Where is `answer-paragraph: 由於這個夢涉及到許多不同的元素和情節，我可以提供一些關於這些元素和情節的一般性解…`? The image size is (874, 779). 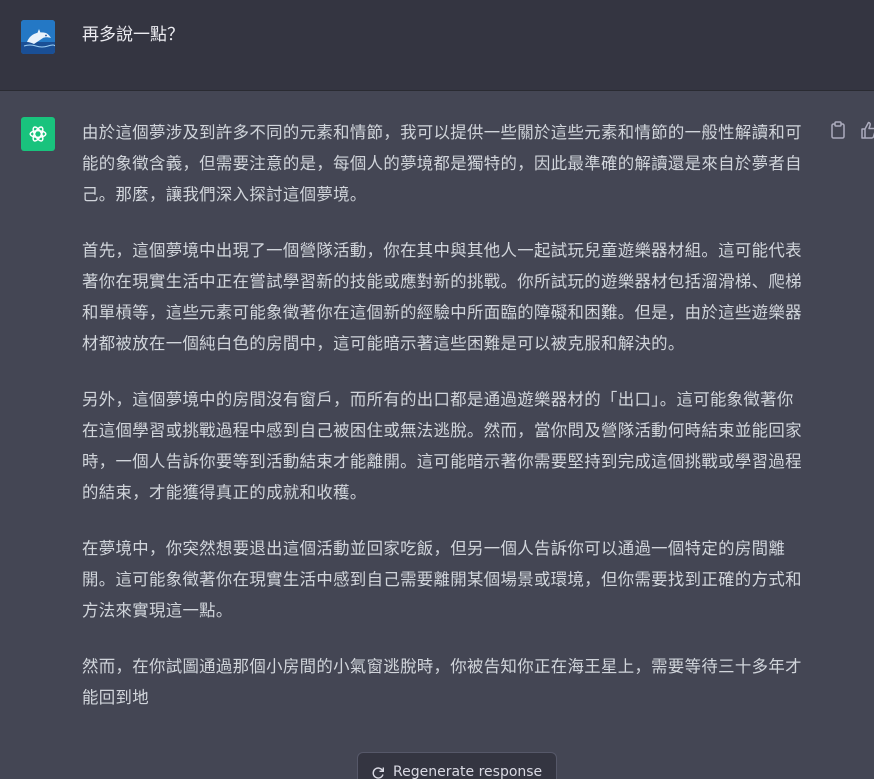 answer-paragraph: 由於這個夢涉及到許多不同的元素和情節，我可以提供一些關於這些元素和情節的一般性解… is located at coordinates (442, 163).